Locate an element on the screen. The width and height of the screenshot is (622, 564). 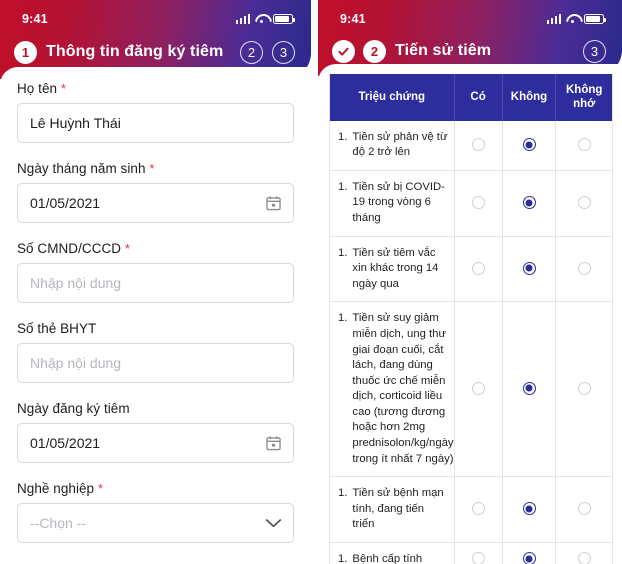
step-badge-current: 2 is located at coordinates (374, 51).